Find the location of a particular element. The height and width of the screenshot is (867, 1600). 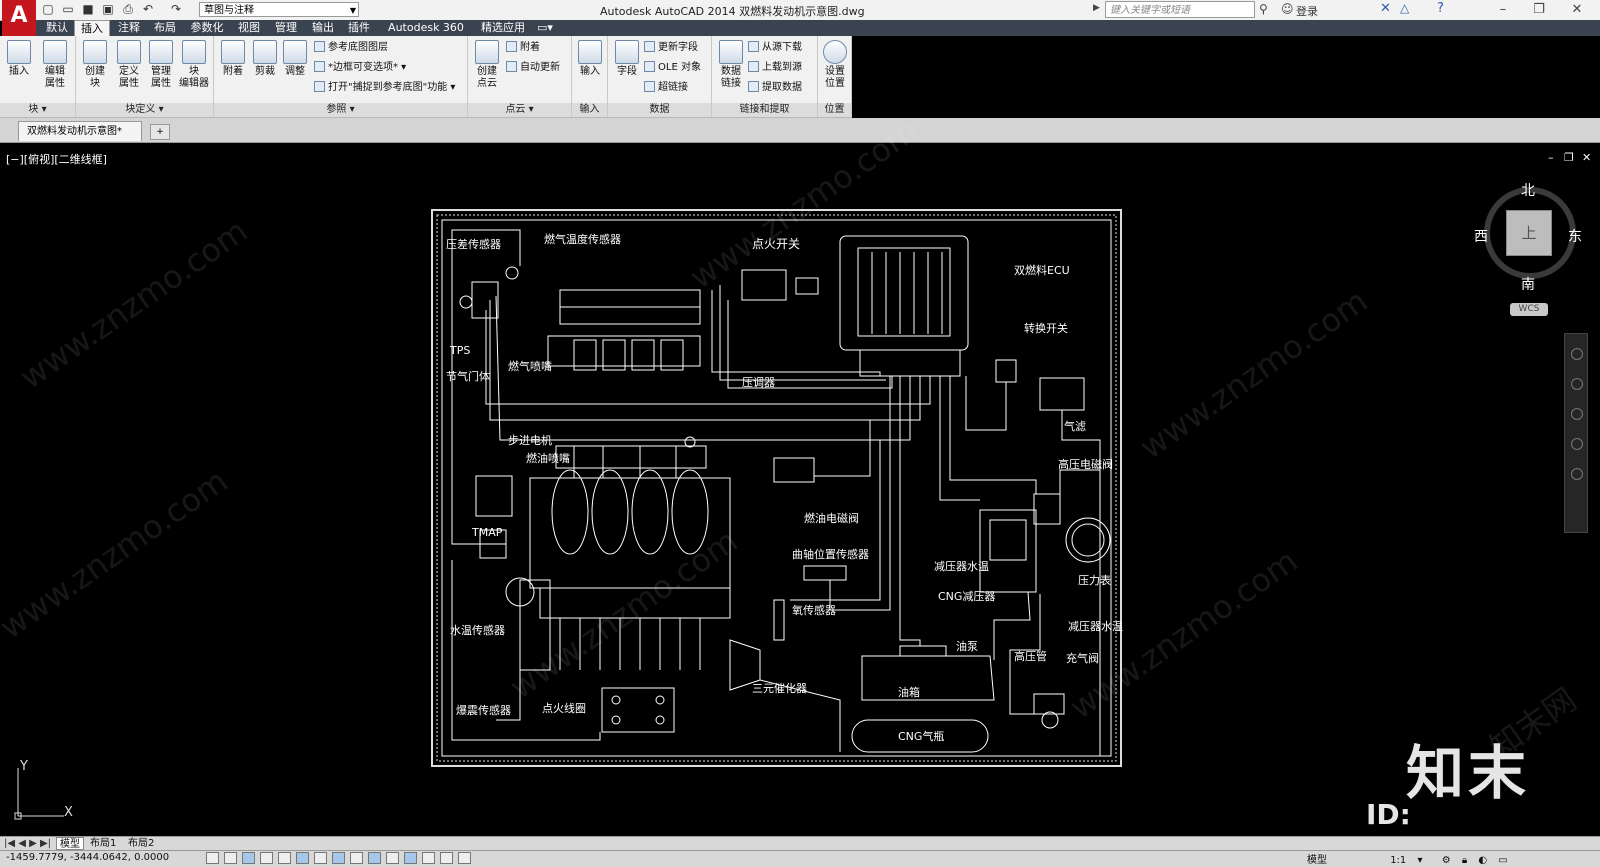

ortho-toggle is located at coordinates (266, 858).